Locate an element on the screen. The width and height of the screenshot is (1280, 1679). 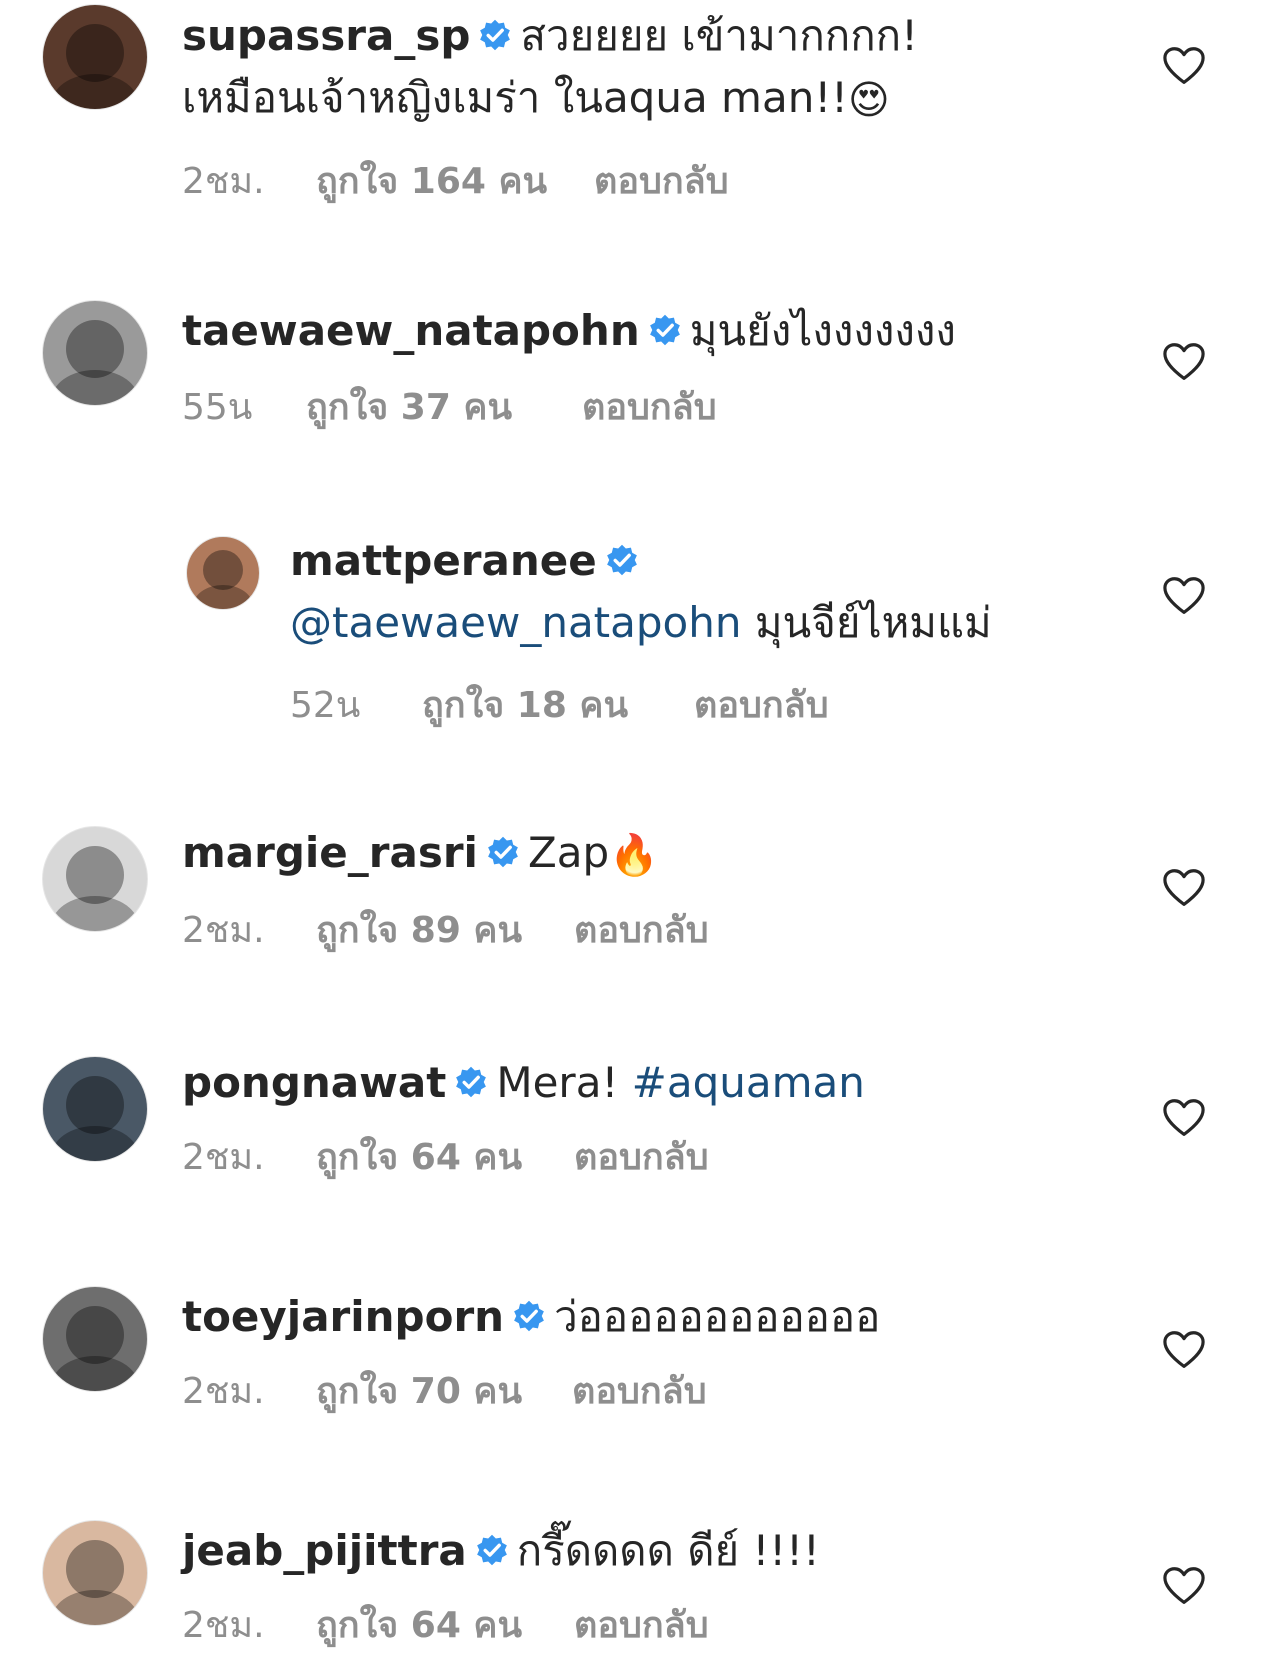
mention-link: @taewaew_natapohn is located at coordinates (515, 622).